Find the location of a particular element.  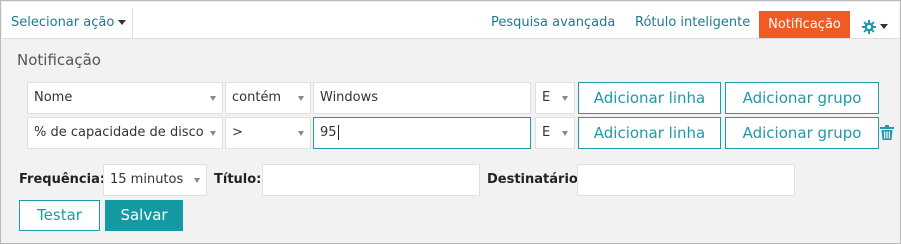

trash-icon is located at coordinates (887, 132).